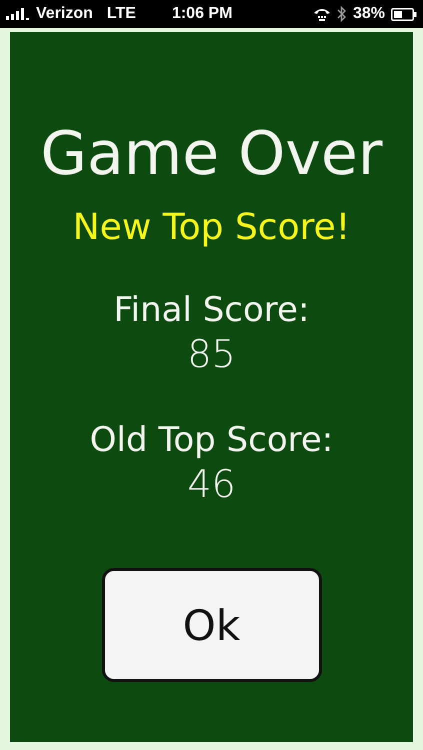 The image size is (423, 750). What do you see at coordinates (19, 14) in the screenshot?
I see `signal-icon` at bounding box center [19, 14].